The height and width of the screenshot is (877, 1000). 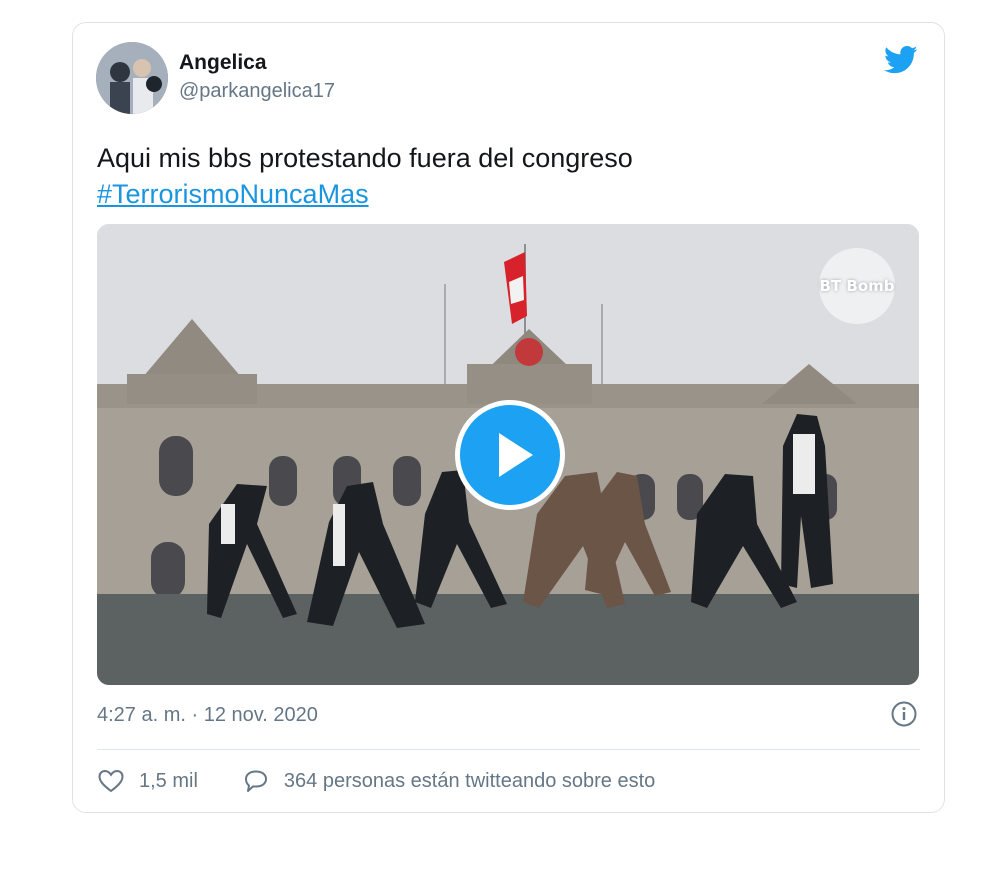 I want to click on play-icon, so click(x=516, y=455).